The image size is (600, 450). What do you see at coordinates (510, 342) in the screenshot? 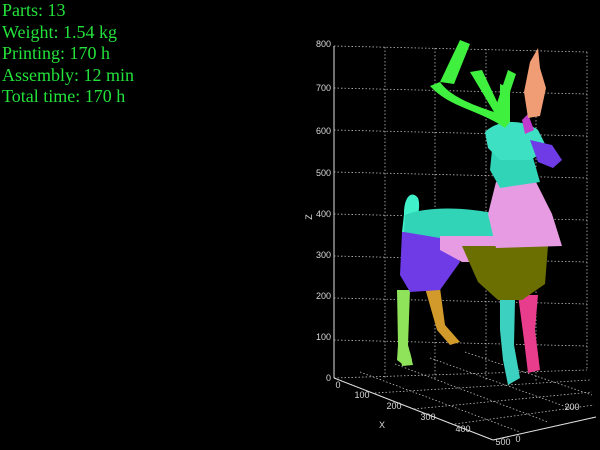
I see `part-front-left-leg` at bounding box center [510, 342].